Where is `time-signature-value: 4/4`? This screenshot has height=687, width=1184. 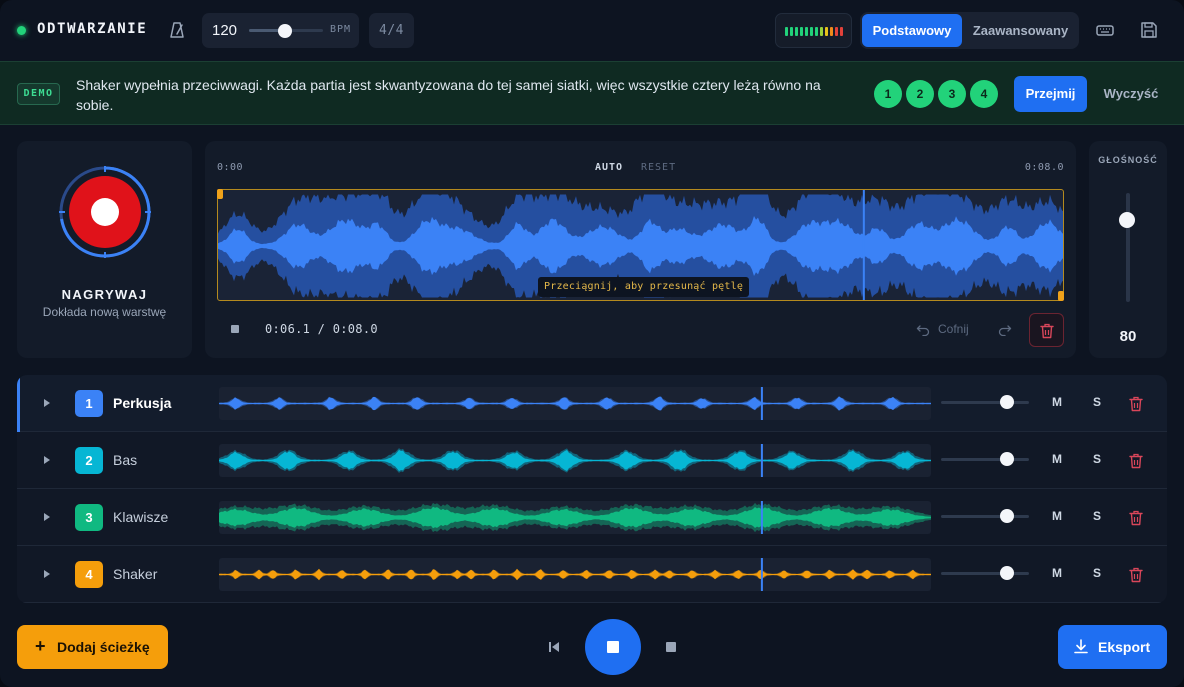
time-signature-value: 4/4 is located at coordinates (391, 30).